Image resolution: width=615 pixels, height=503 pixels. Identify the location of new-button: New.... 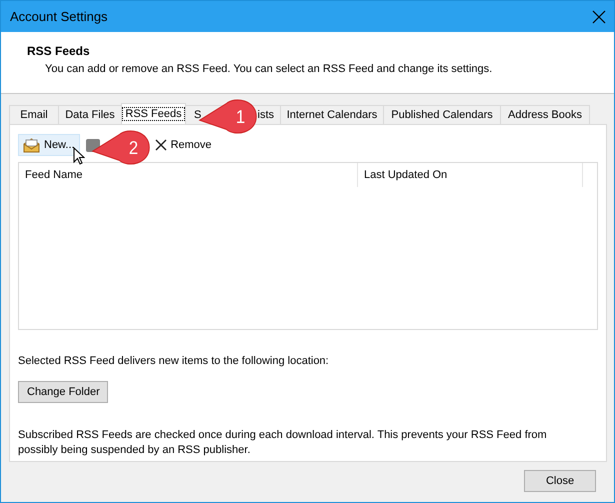
(49, 145).